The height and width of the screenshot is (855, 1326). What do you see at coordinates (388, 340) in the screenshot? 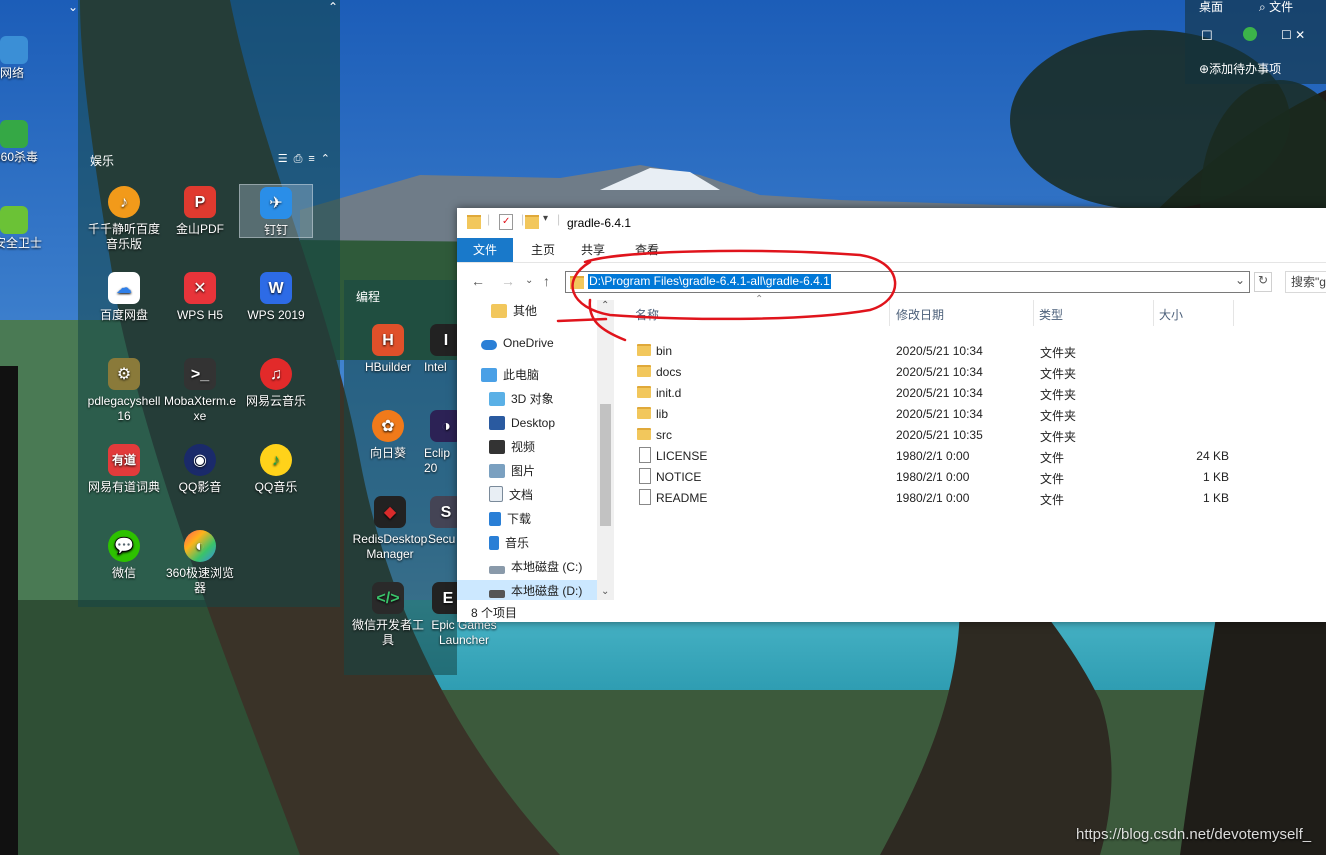
I see `hbuilder-icon: H` at bounding box center [388, 340].